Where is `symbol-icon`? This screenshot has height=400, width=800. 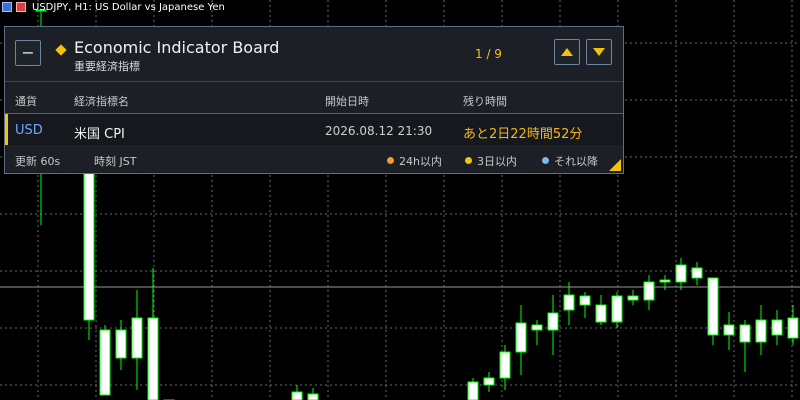
symbol-icon is located at coordinates (7, 7).